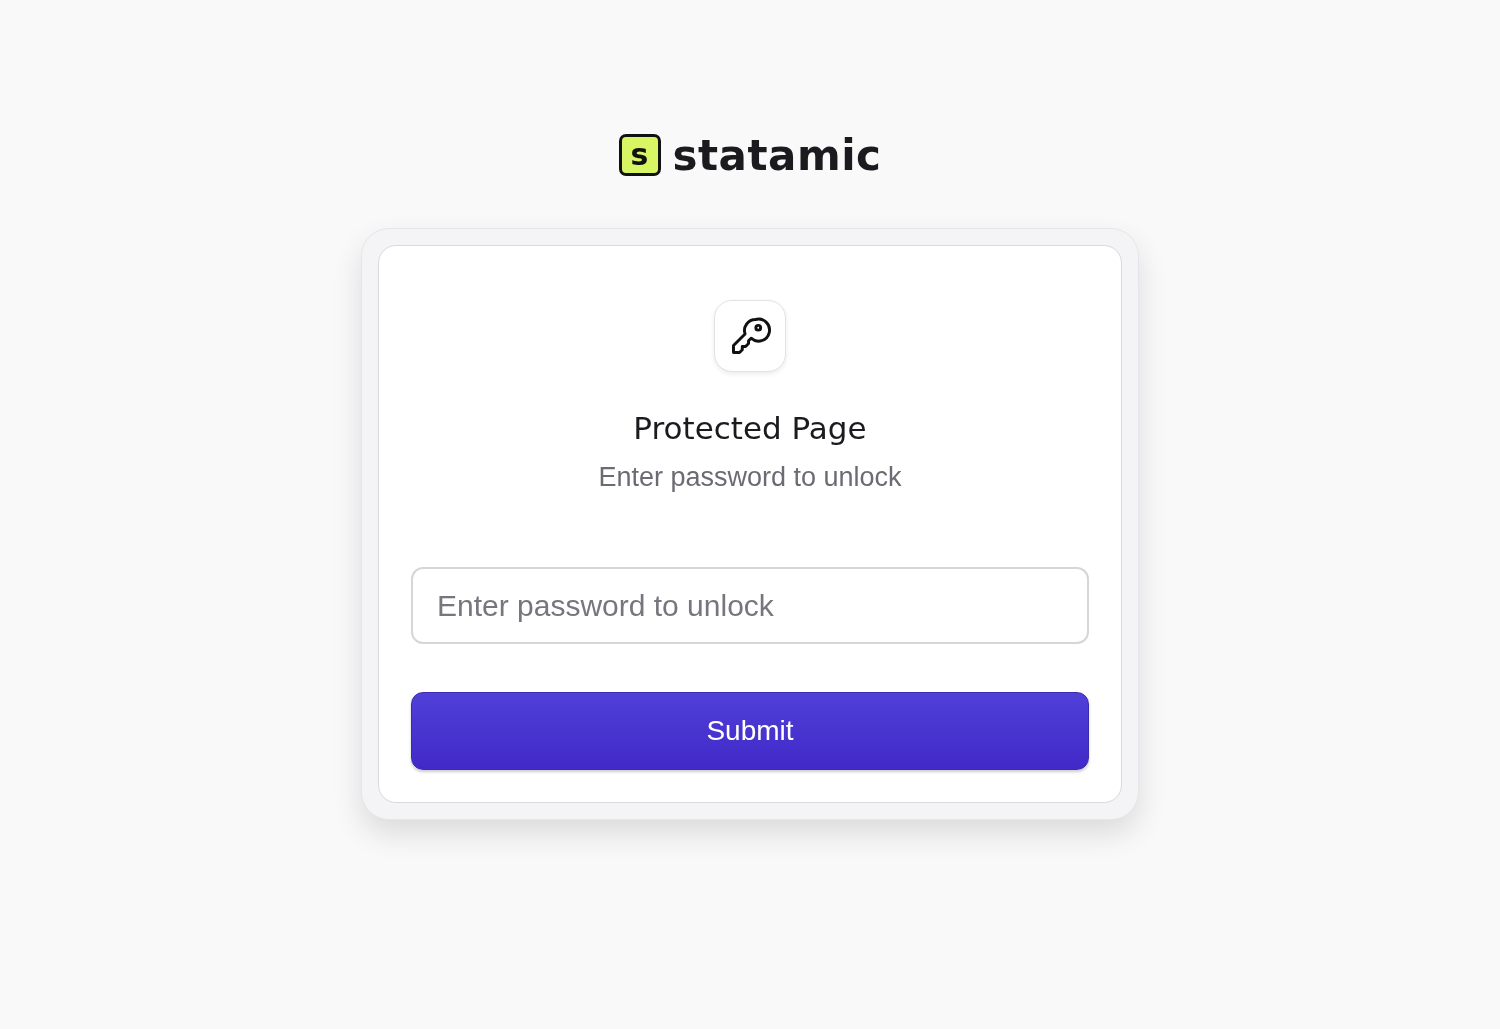  I want to click on page-title: Protected Page, so click(750, 428).